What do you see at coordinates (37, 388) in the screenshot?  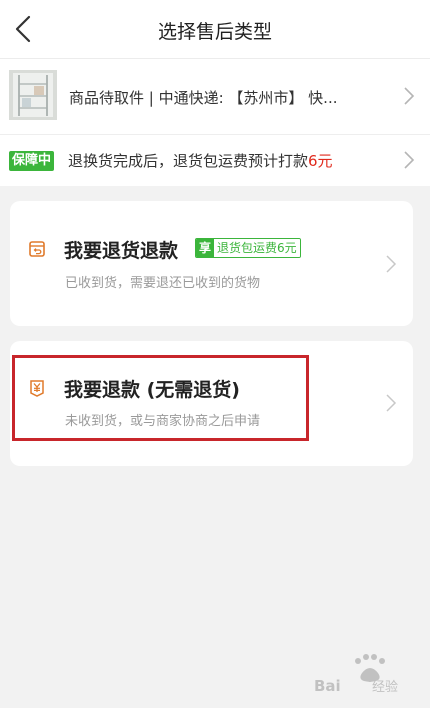 I see `yuan-receipt-icon` at bounding box center [37, 388].